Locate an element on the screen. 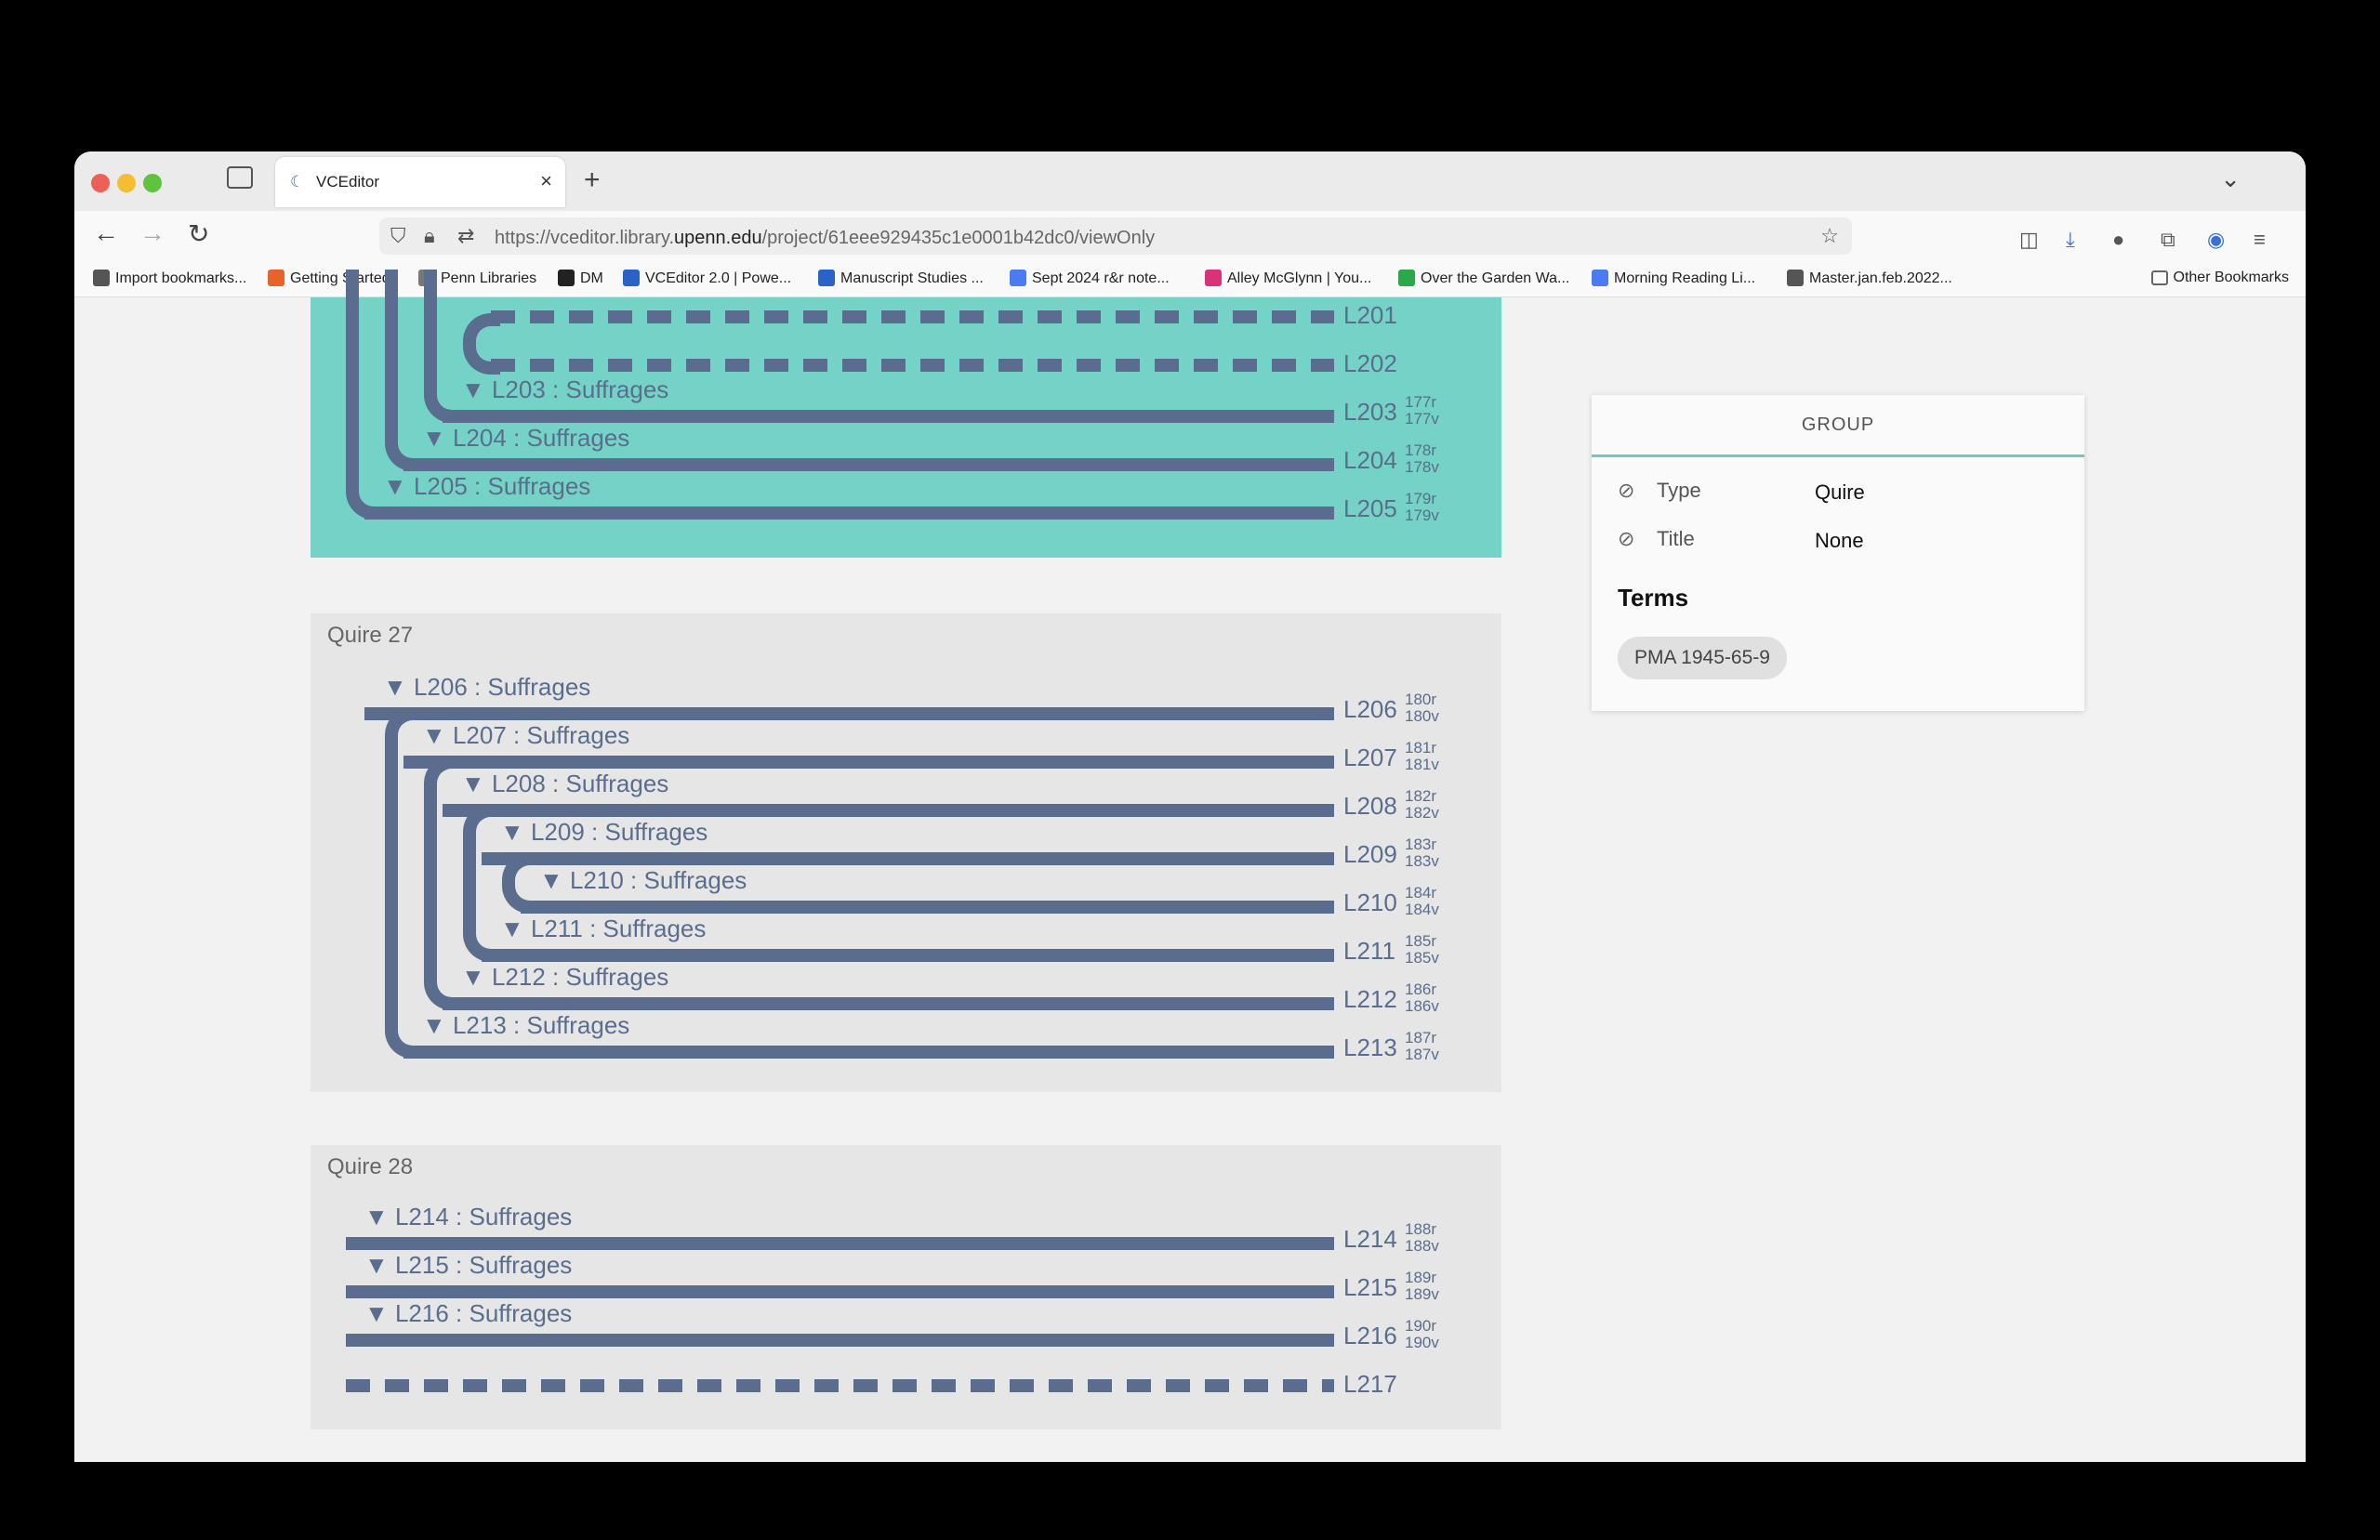  password-manager-icon: ◉ is located at coordinates (2216, 240).